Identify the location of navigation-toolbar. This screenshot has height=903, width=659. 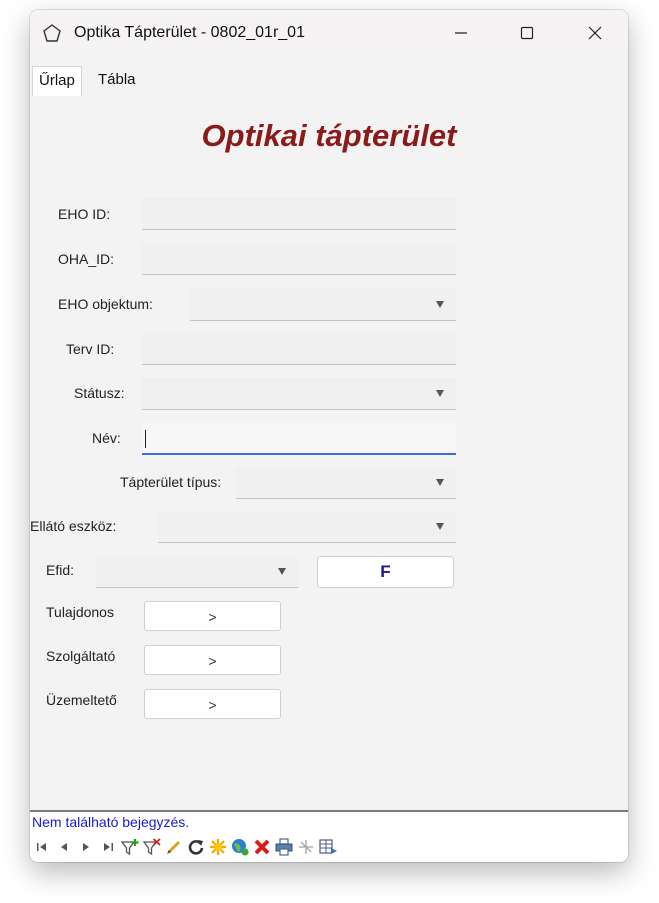
(186, 847).